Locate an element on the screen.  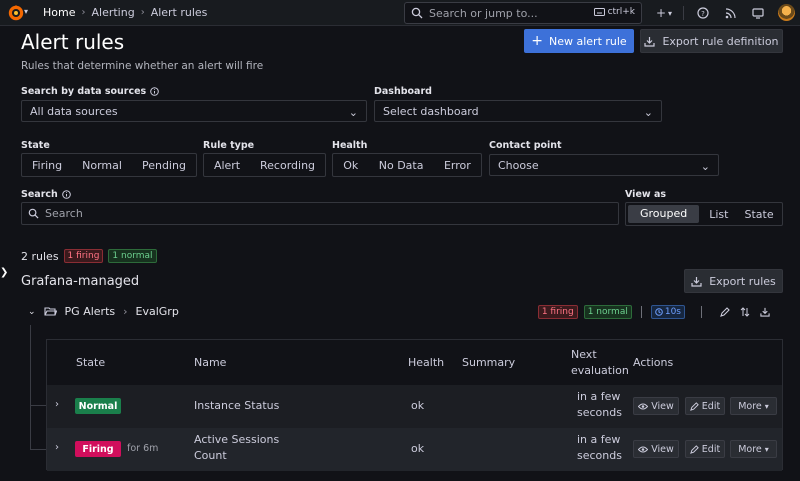
contact-point-filter-label: Contact point is located at coordinates (525, 145).